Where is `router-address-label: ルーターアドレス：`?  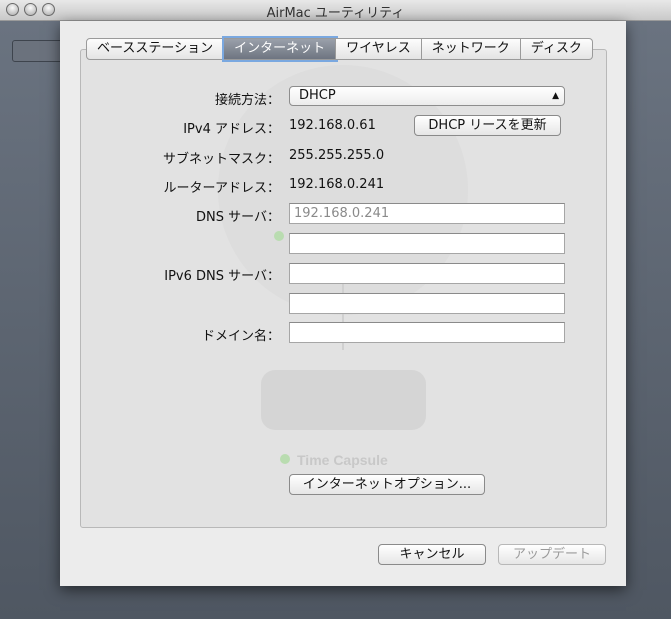 router-address-label: ルーターアドレス： is located at coordinates (221, 188).